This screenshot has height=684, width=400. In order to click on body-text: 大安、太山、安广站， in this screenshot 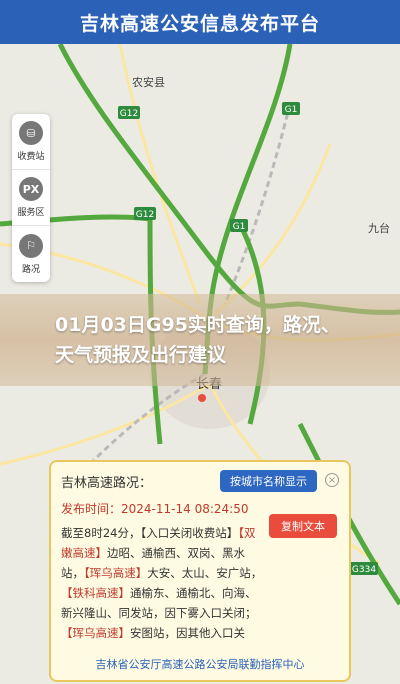, I will do `click(205, 573)`.